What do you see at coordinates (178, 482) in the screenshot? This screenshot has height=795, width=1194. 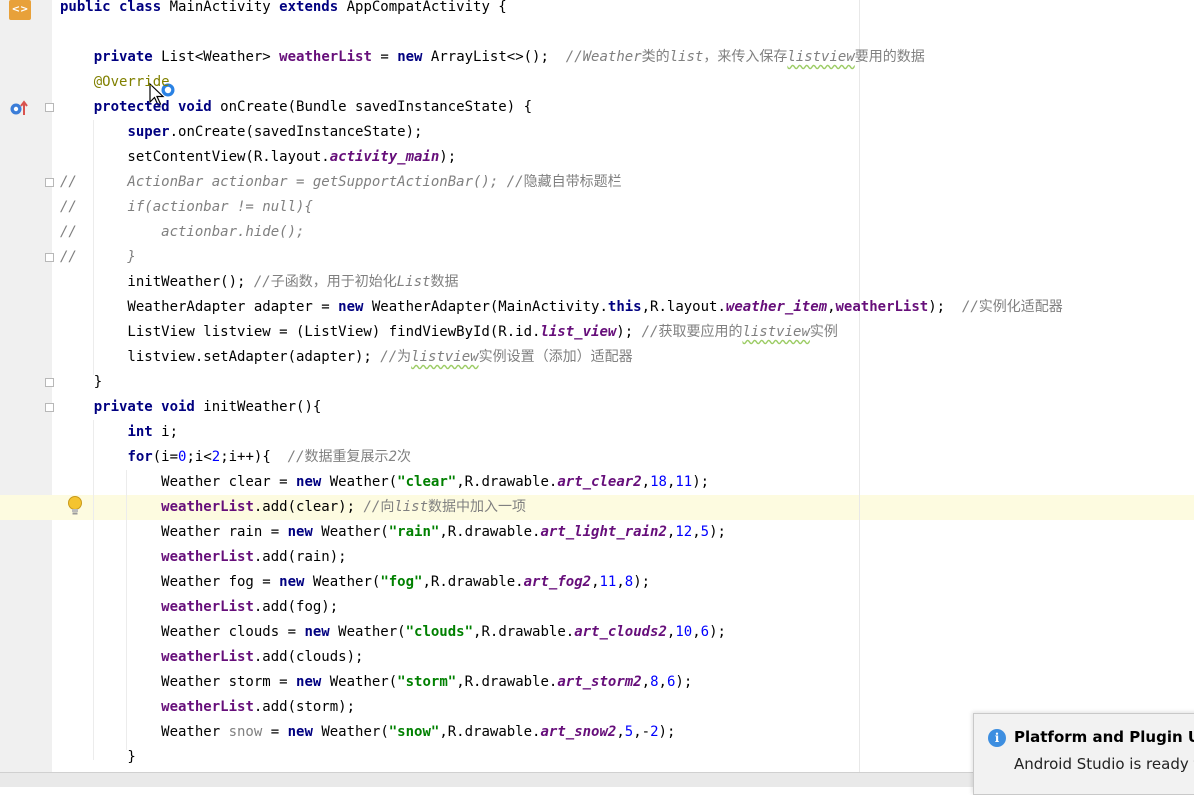 I see `code-token: Weather clear =` at bounding box center [178, 482].